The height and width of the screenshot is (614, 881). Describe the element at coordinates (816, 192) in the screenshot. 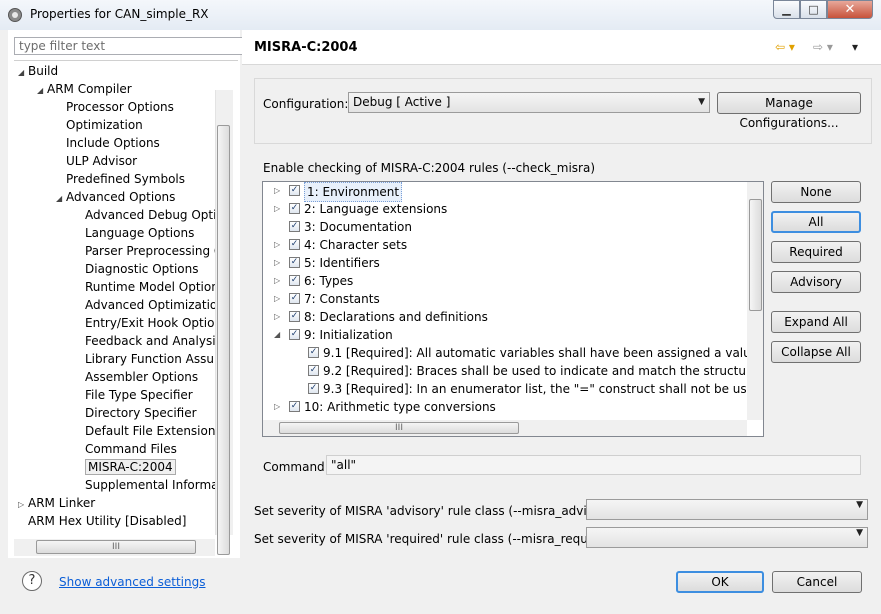

I see `none-button: None` at that location.